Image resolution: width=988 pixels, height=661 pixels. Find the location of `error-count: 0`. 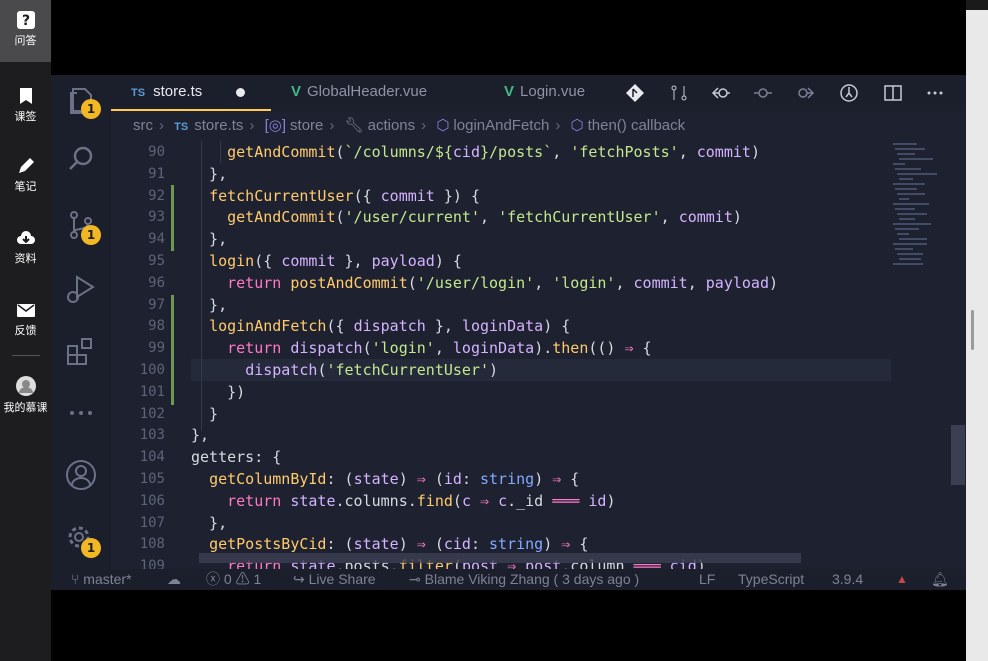

error-count: 0 is located at coordinates (227, 579).